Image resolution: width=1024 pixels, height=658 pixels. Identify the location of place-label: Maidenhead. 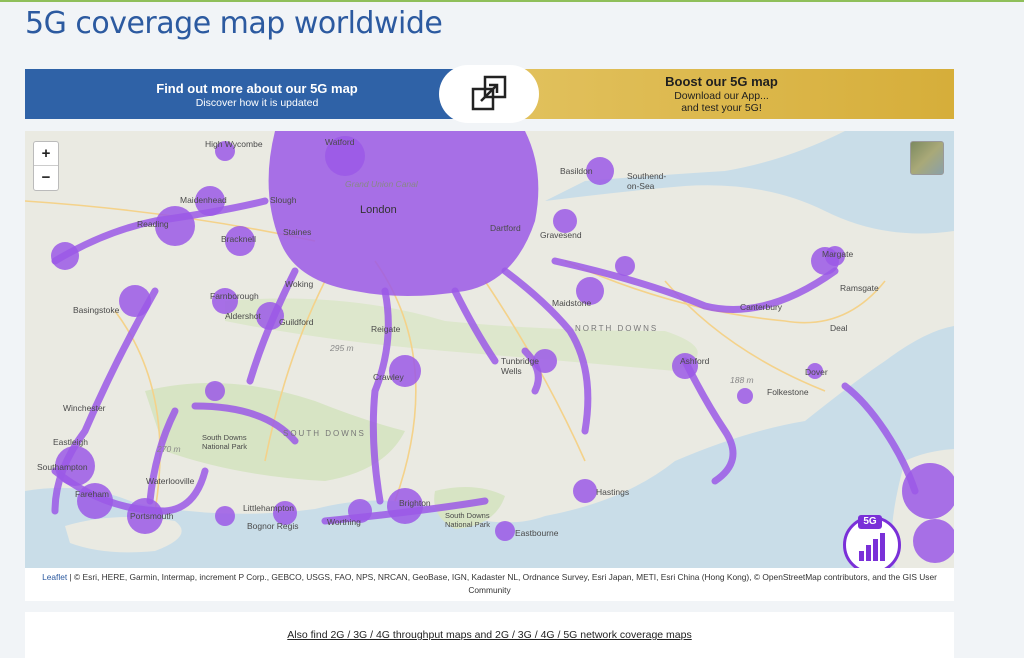
(203, 200).